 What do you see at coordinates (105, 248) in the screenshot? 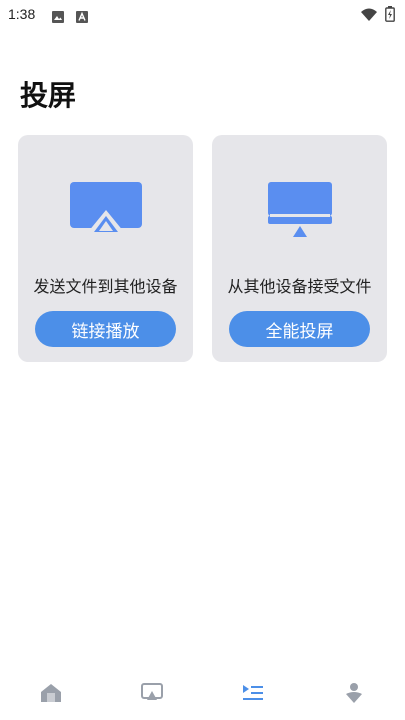
I see `send-files-card: 发送文件到其他设备 链接播放` at bounding box center [105, 248].